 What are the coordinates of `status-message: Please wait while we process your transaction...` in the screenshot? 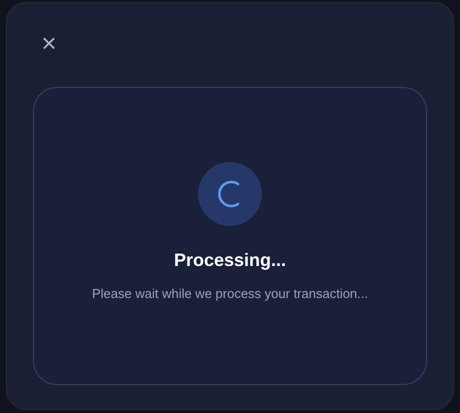 It's located at (230, 294).